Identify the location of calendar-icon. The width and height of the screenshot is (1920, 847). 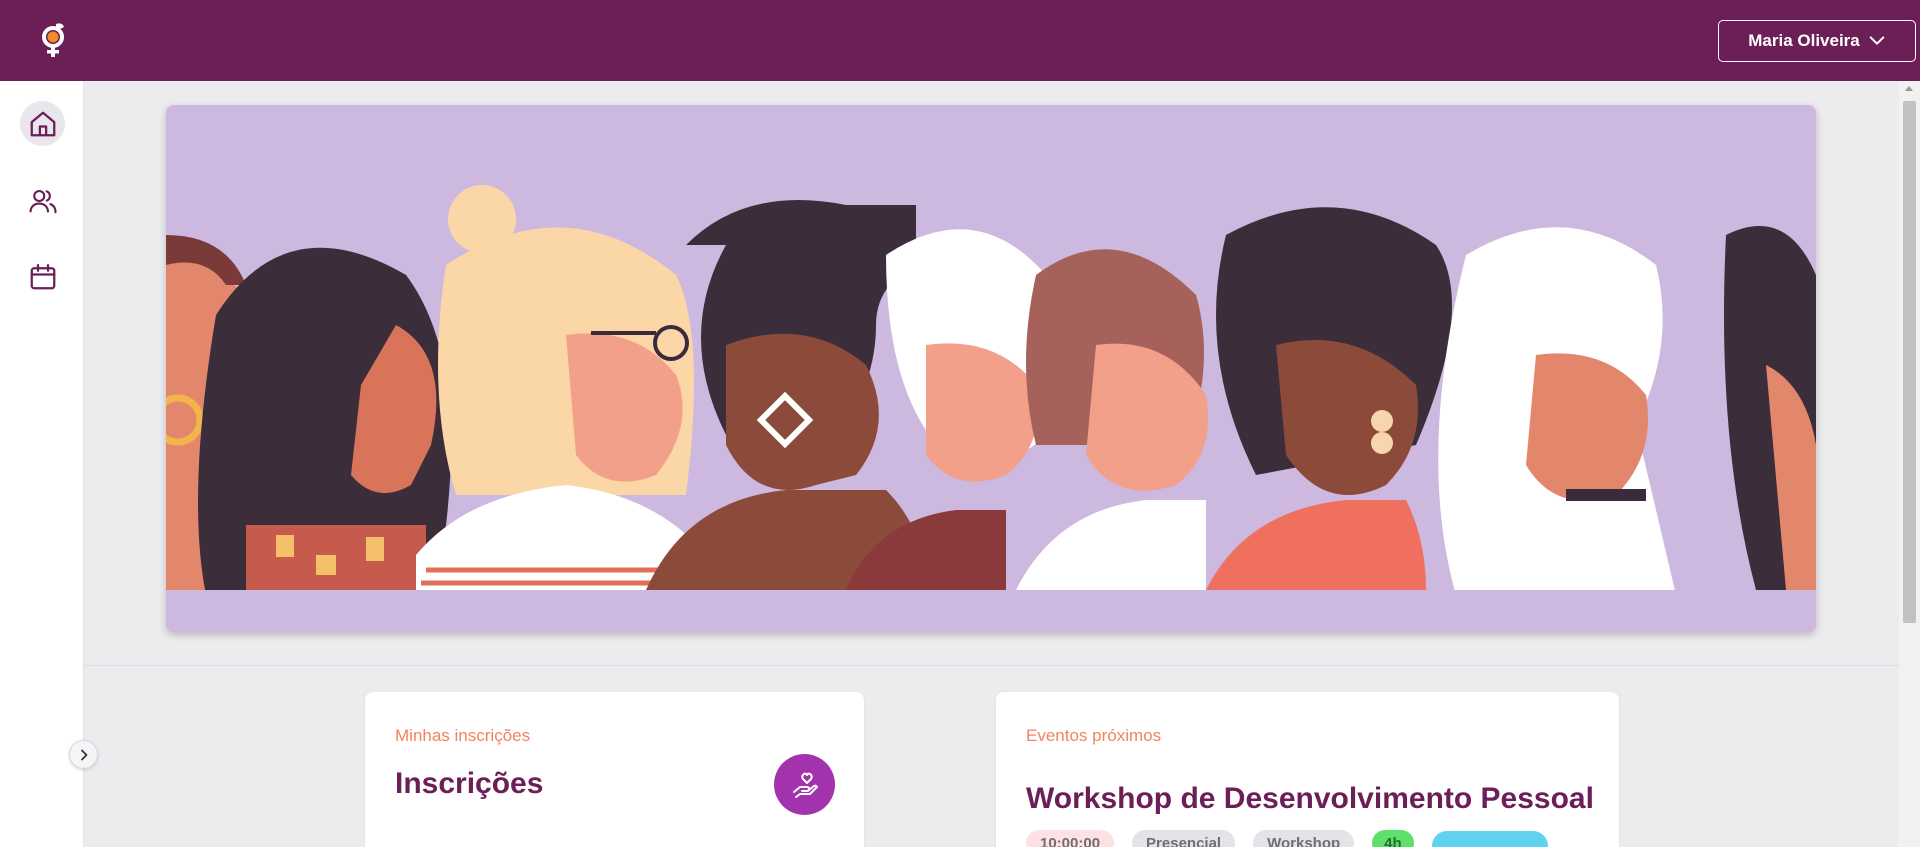
(42, 276).